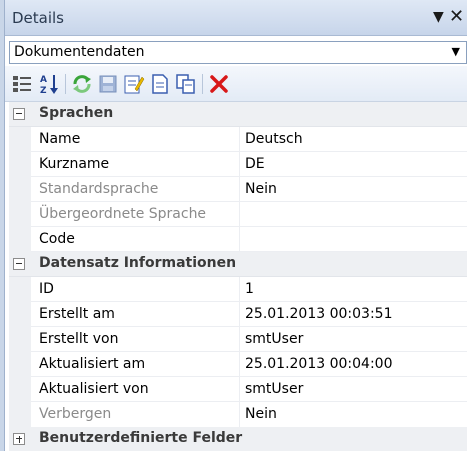  Describe the element at coordinates (353, 364) in the screenshot. I see `property-value: 25.01.2013 00:04:00` at that location.